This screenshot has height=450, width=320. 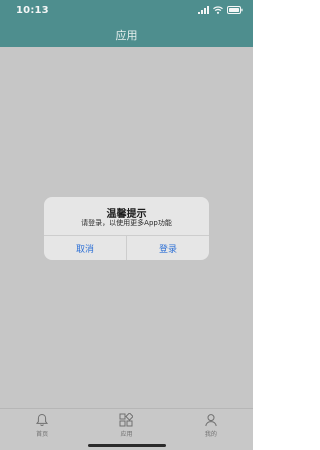 I want to click on battery-icon, so click(x=235, y=10).